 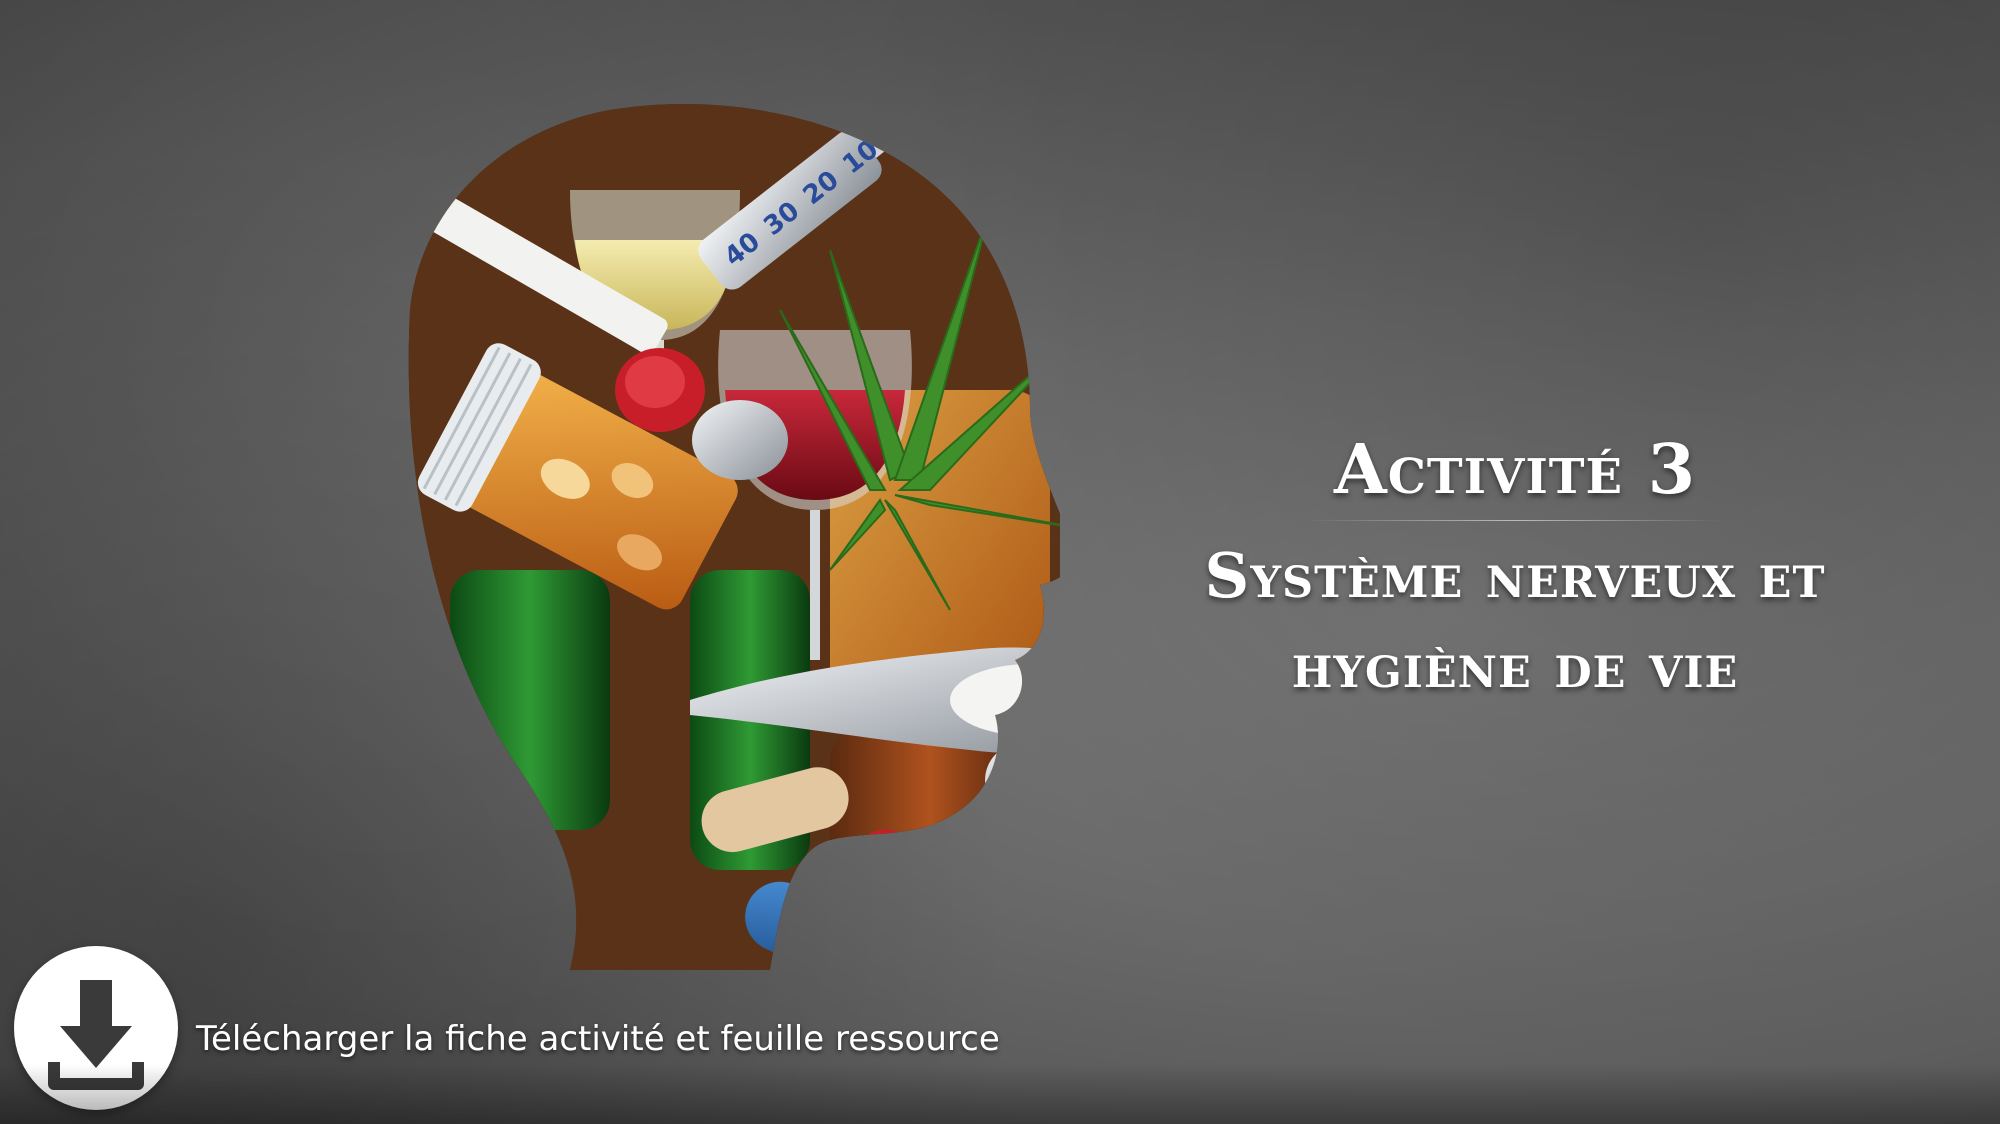 I want to click on activity-number: Activité 3, so click(x=1515, y=470).